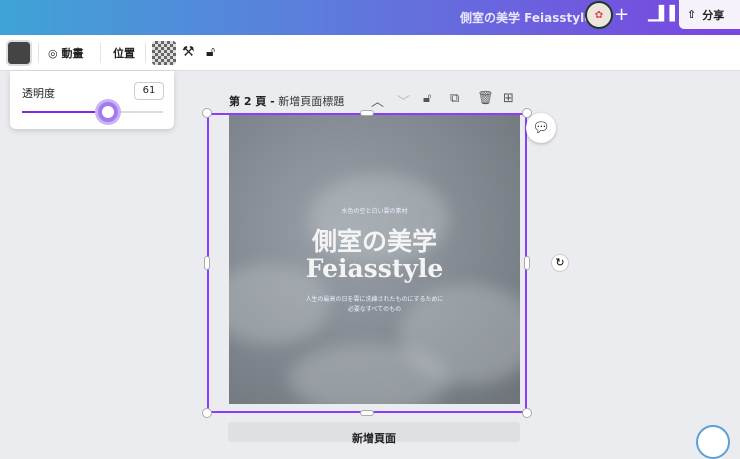  Describe the element at coordinates (38, 93) in the screenshot. I see `transparency-label: 透明度` at that location.